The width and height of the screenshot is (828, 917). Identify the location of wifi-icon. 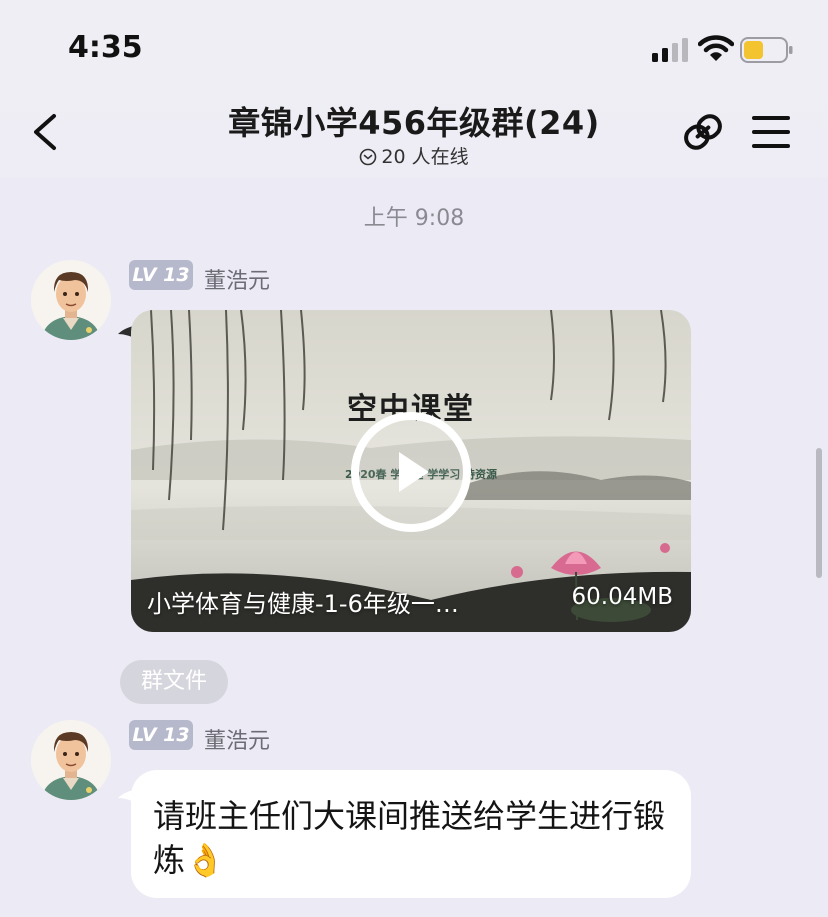
(716, 48).